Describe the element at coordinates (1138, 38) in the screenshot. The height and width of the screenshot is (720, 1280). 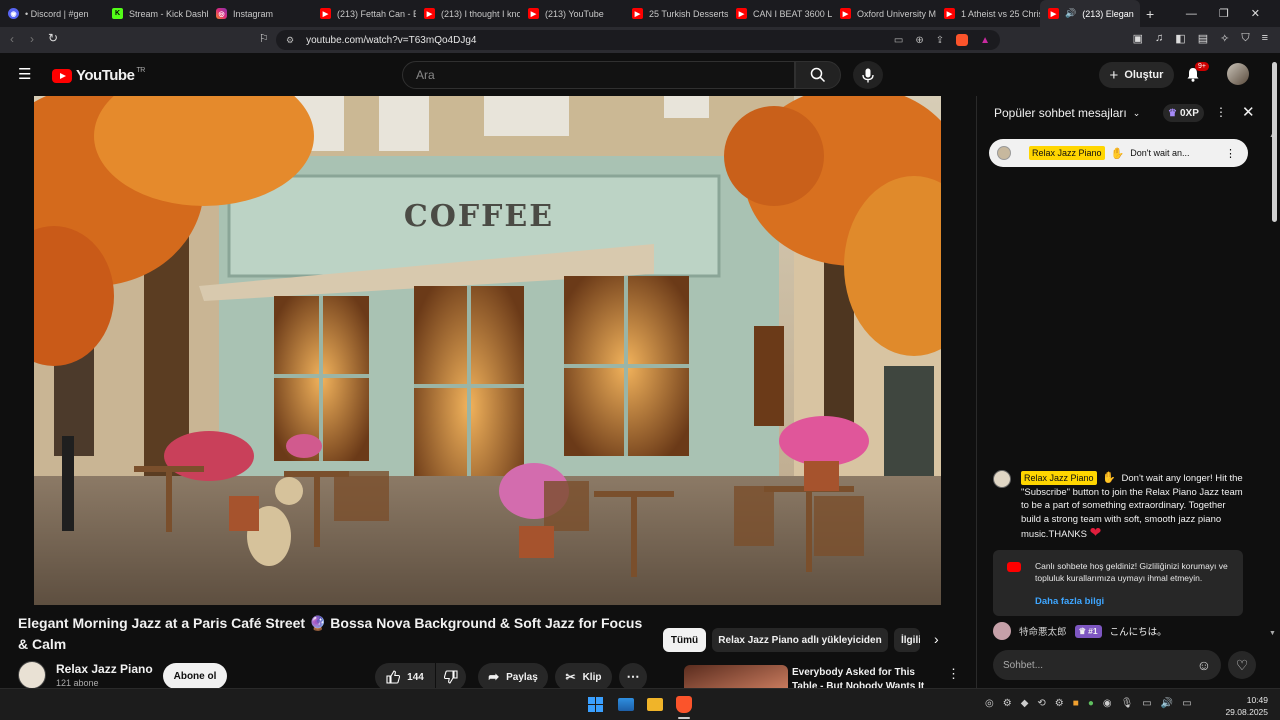
I see `screenshot-icon: ▣` at that location.